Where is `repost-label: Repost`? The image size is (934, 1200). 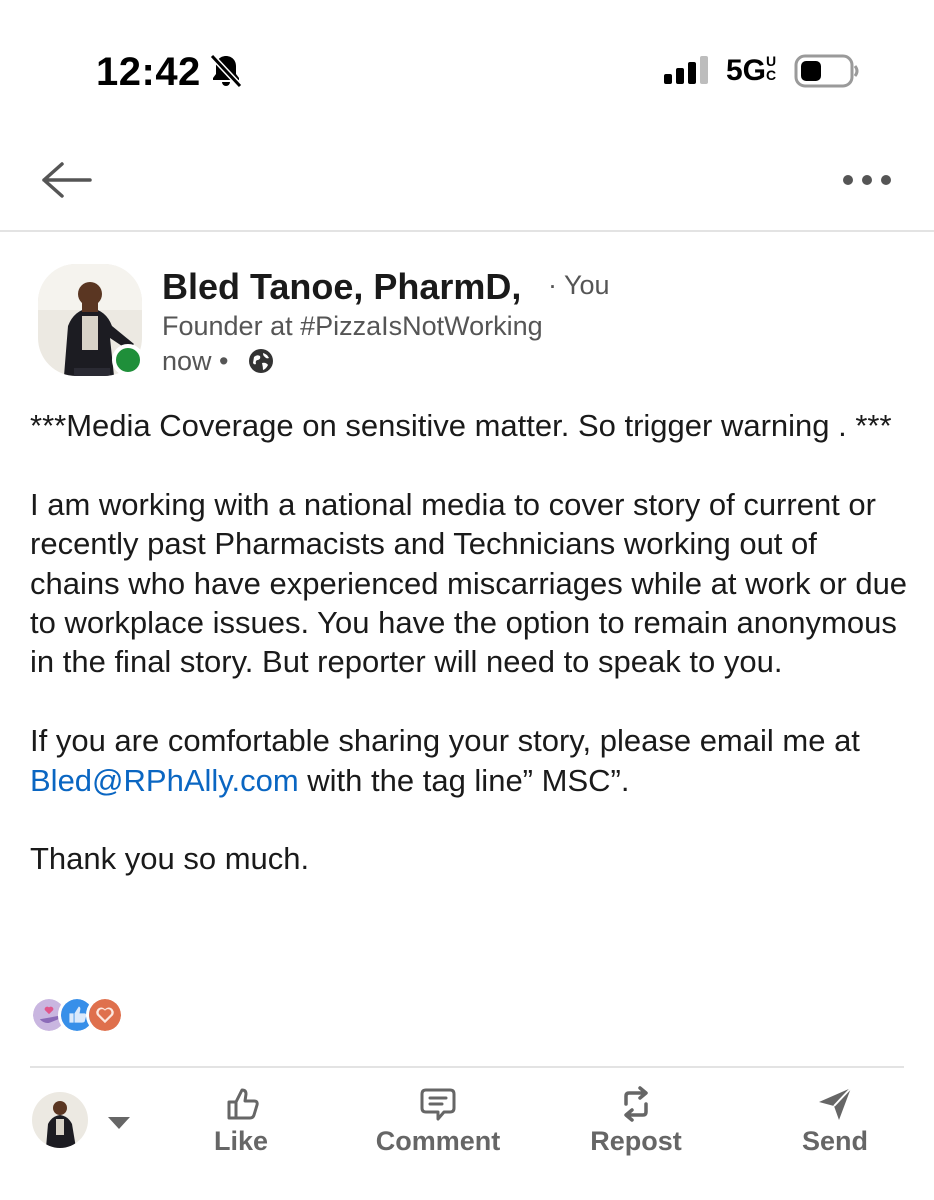 repost-label: Repost is located at coordinates (636, 1141).